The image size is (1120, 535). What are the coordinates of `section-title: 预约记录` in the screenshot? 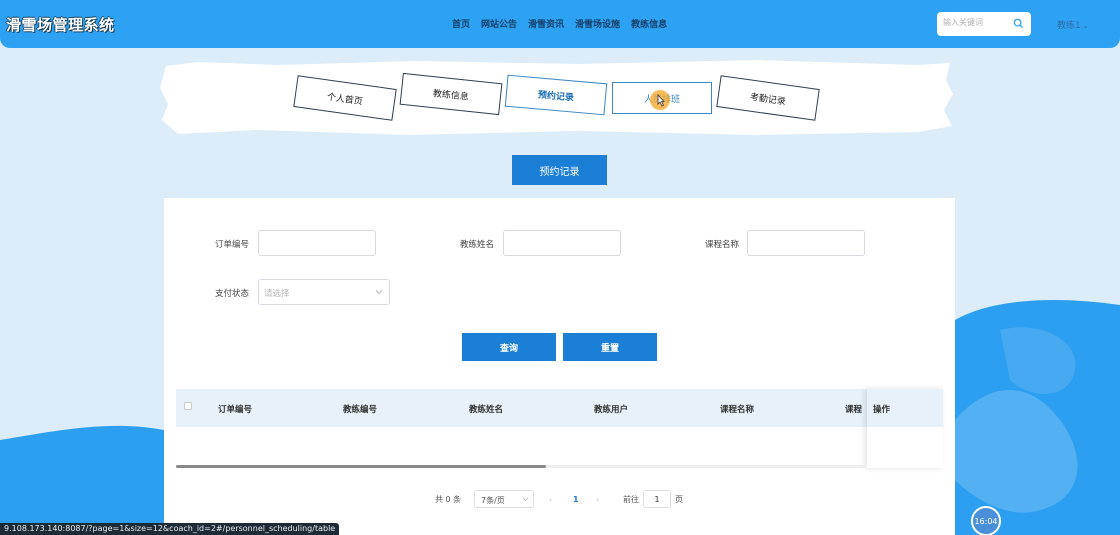 It's located at (559, 170).